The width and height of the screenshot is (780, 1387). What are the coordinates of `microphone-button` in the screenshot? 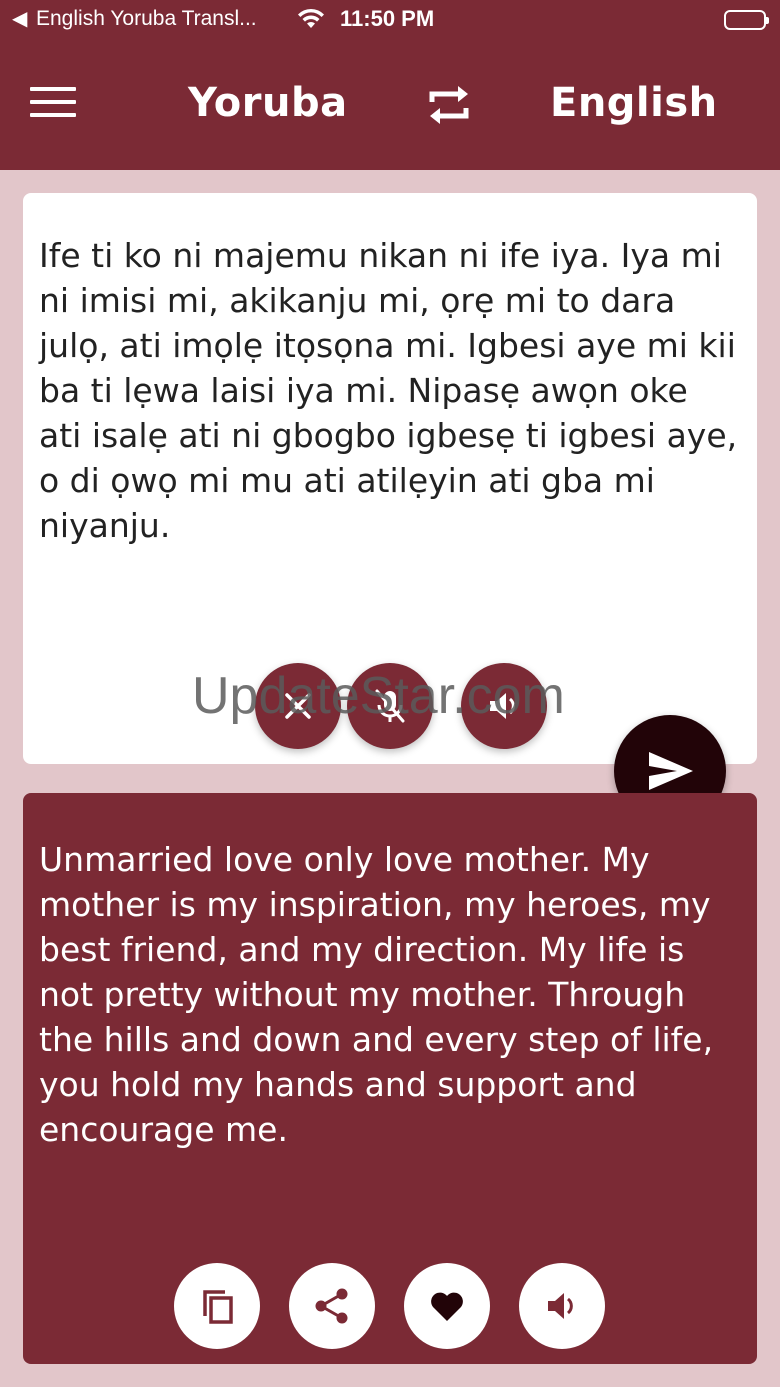 It's located at (390, 706).